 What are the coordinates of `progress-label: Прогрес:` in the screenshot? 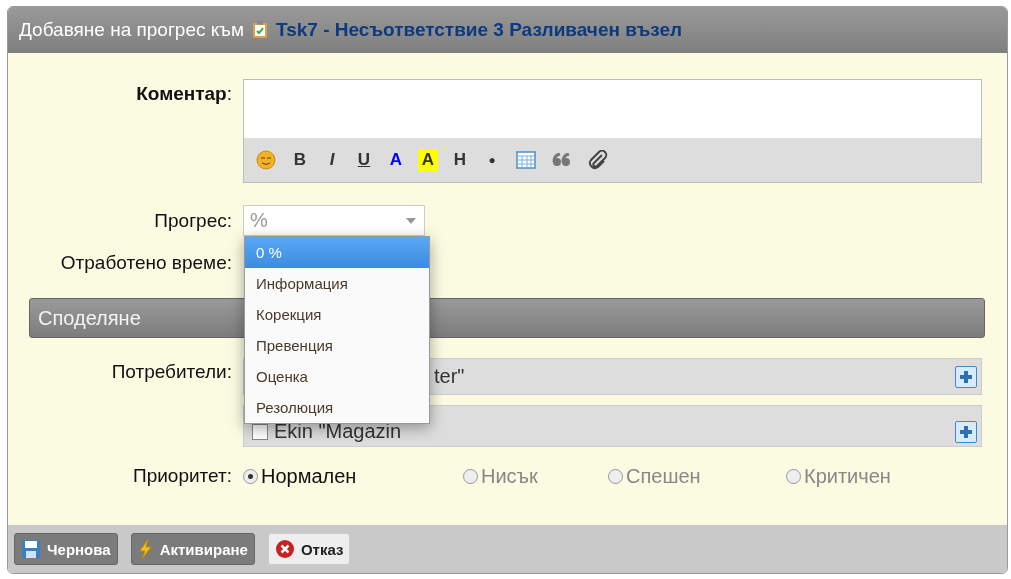 It's located at (192, 220).